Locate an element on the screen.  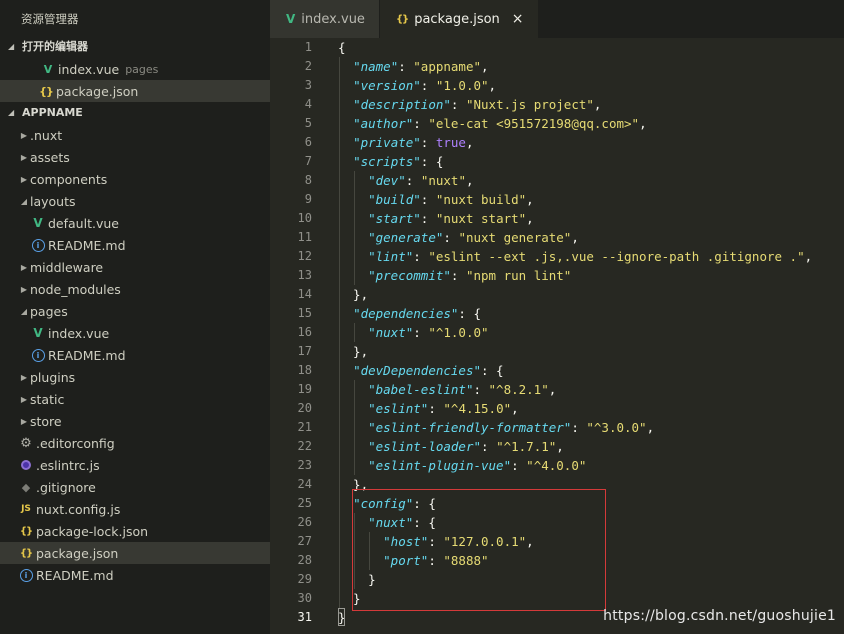
code-line: "description": "Nuxt.js project", is located at coordinates (575, 104).